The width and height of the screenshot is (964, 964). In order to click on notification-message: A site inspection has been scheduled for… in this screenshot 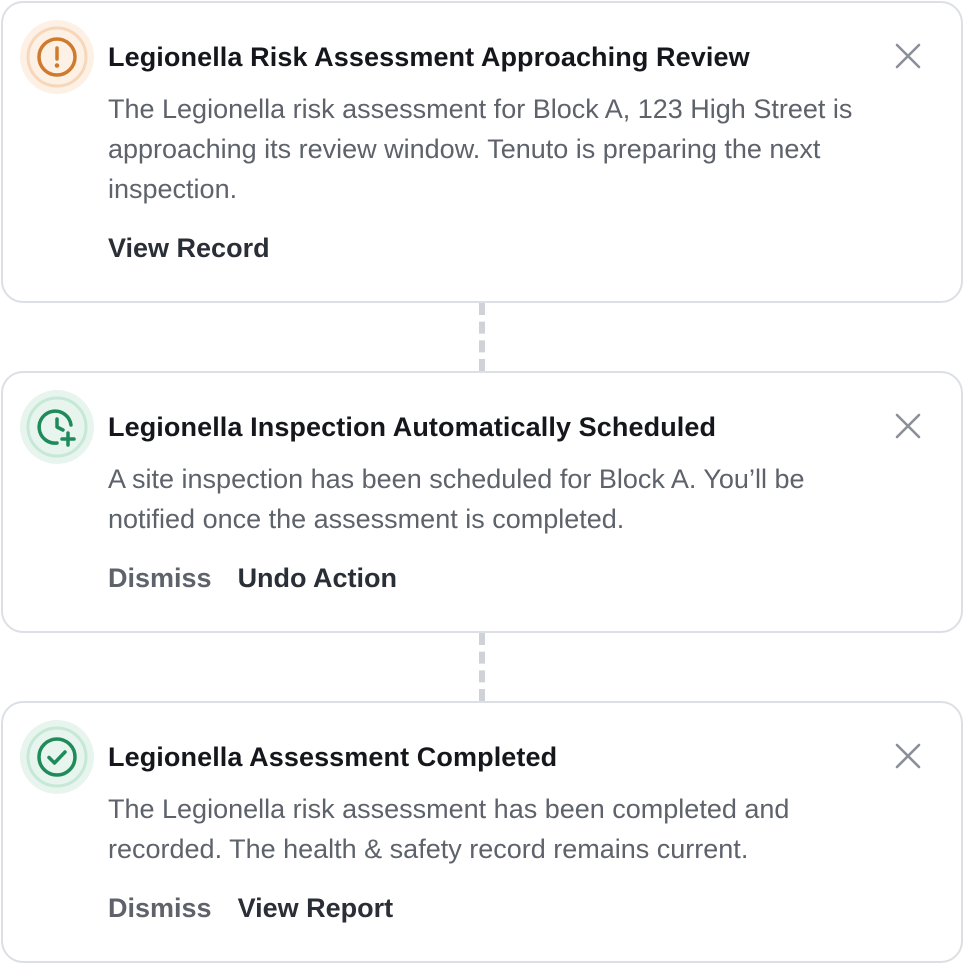, I will do `click(456, 499)`.